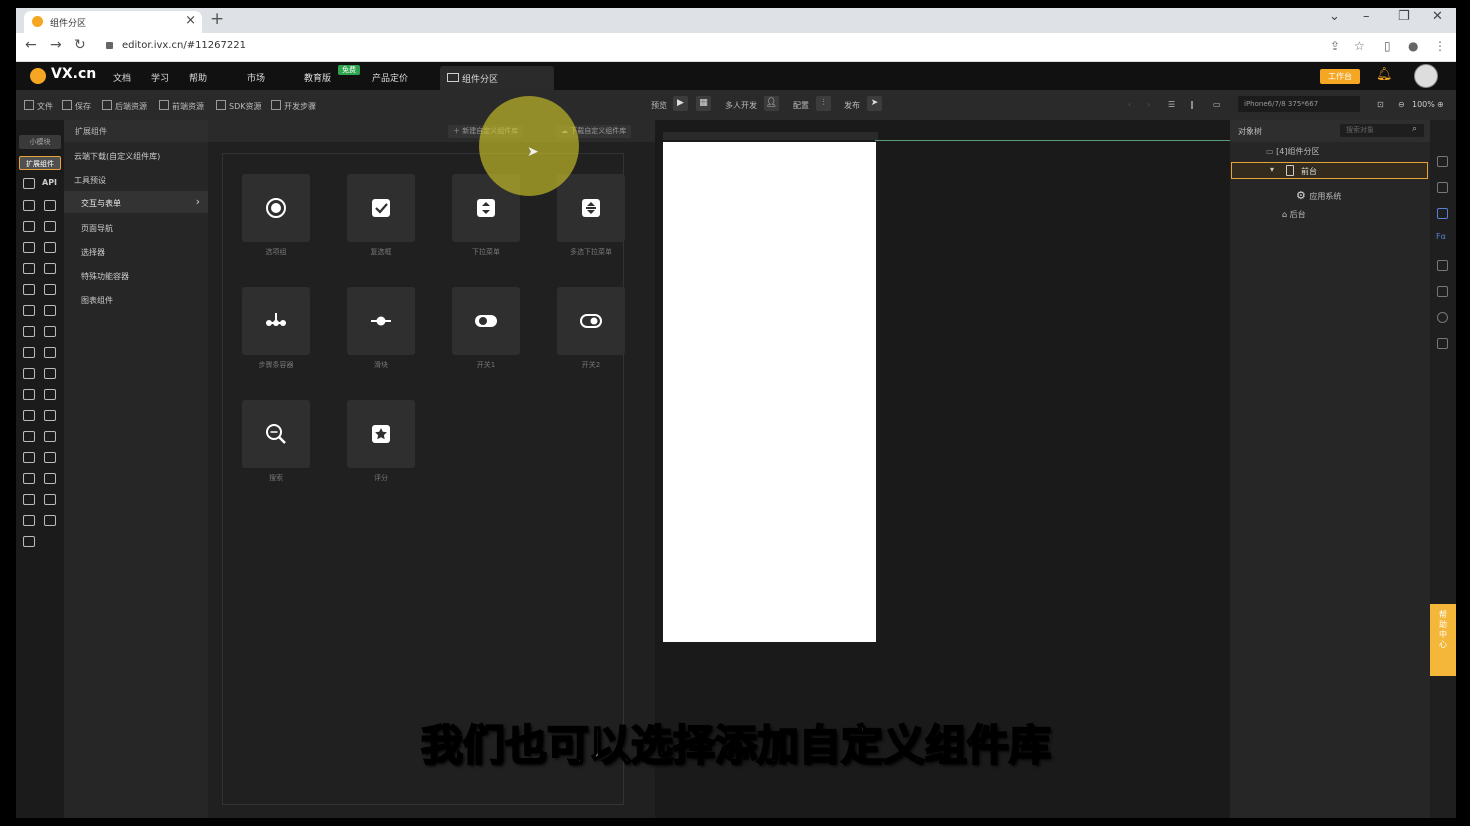  What do you see at coordinates (50, 436) in the screenshot?
I see `card-icon` at bounding box center [50, 436].